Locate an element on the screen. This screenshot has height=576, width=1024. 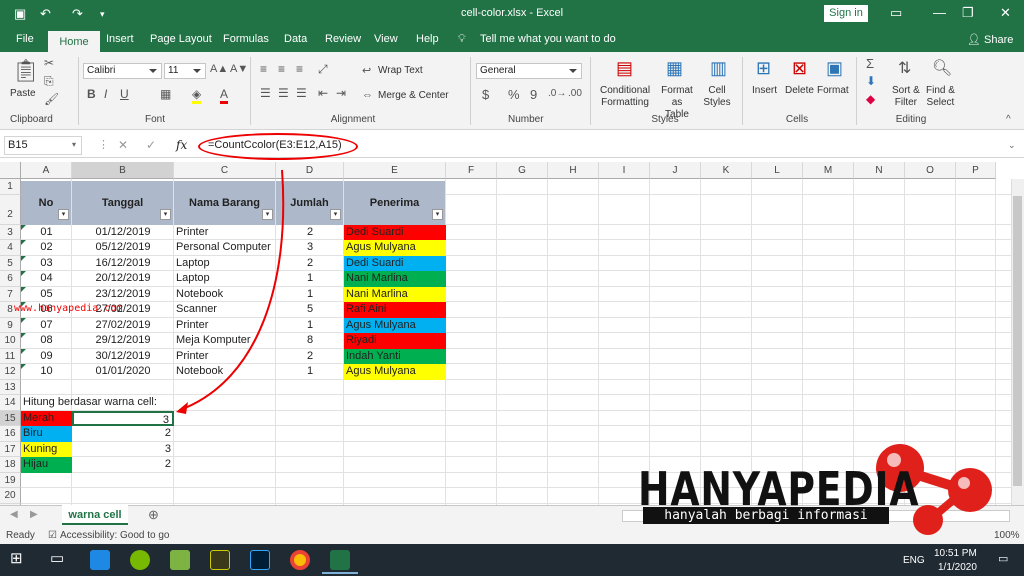
count-color-label: Hijau is located at coordinates (46, 465).